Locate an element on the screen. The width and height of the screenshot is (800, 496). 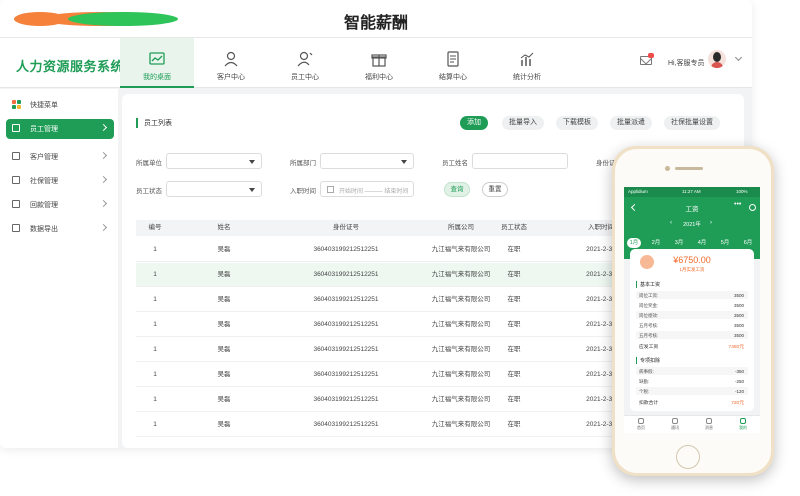
deduction-row: 个税: -120 is located at coordinates (692, 391).